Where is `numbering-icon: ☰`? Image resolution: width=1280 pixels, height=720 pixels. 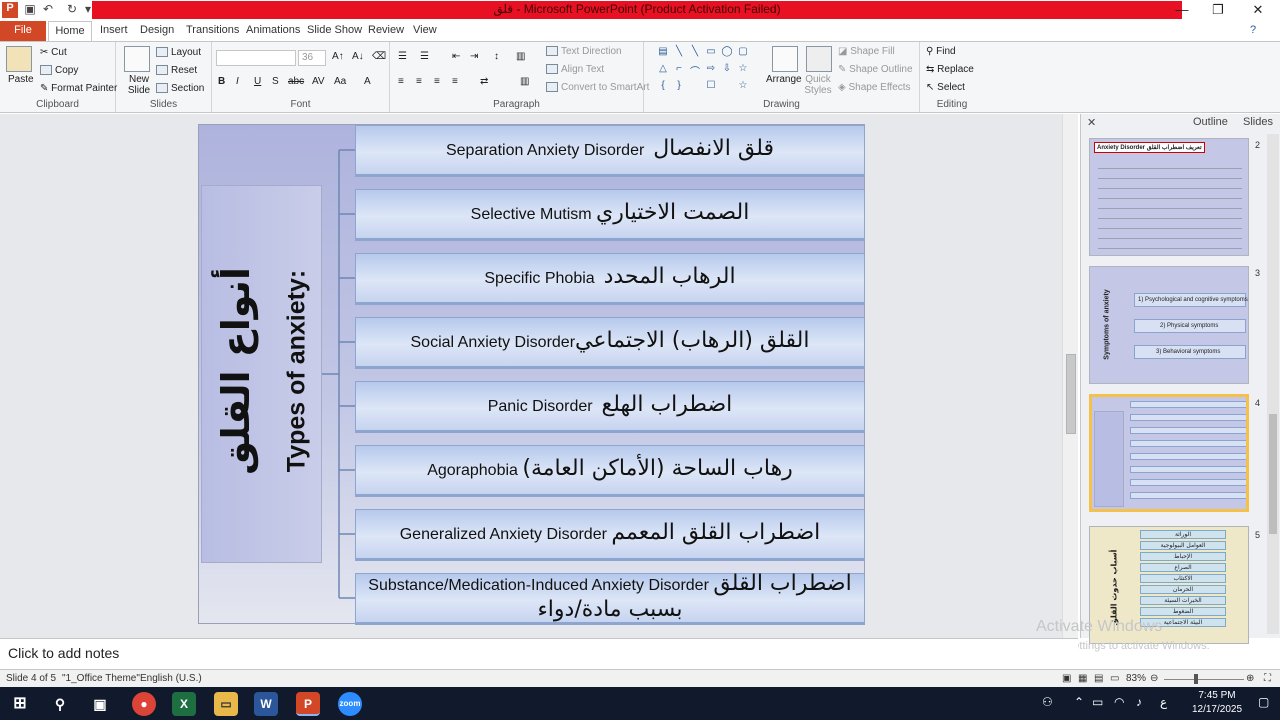 numbering-icon: ☰ is located at coordinates (424, 56).